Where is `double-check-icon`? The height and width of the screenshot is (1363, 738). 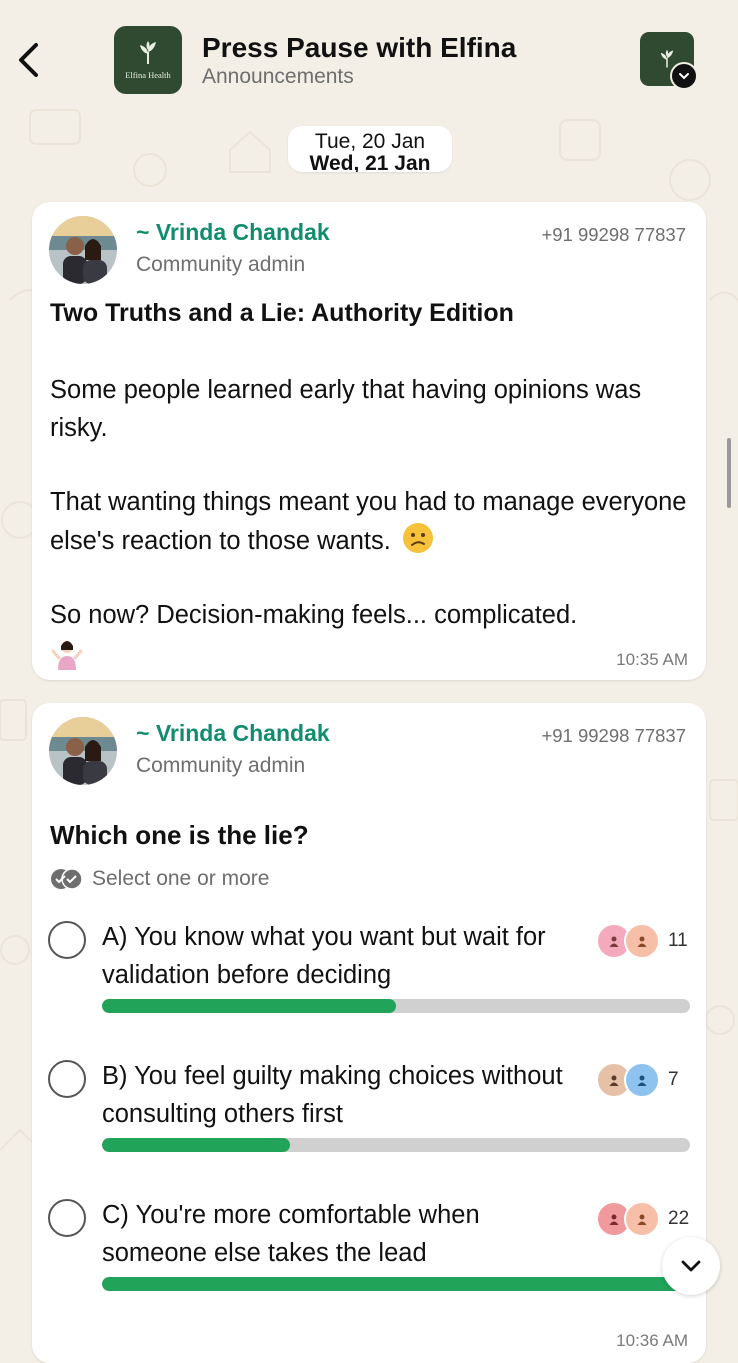
double-check-icon is located at coordinates (67, 879).